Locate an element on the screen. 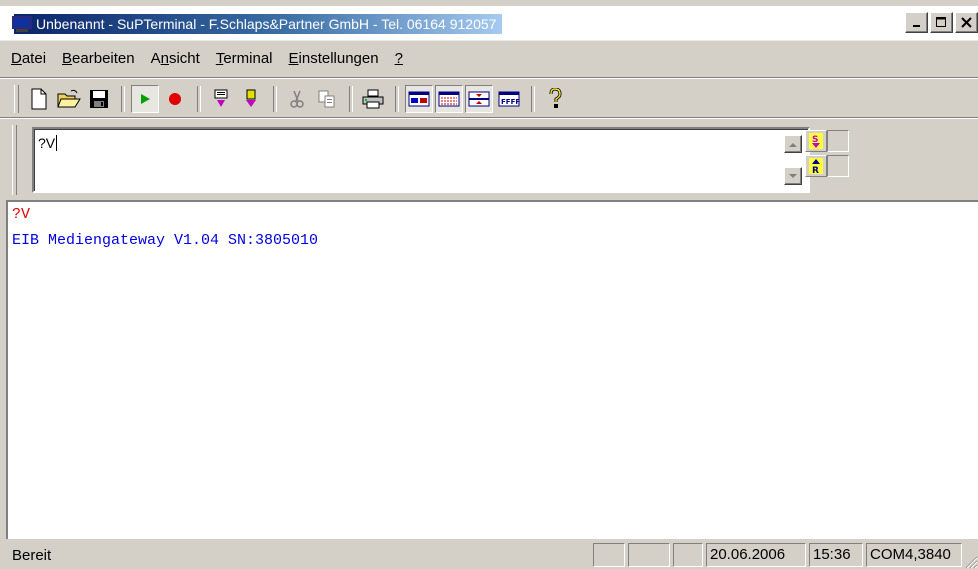  receive-status-field is located at coordinates (838, 166).